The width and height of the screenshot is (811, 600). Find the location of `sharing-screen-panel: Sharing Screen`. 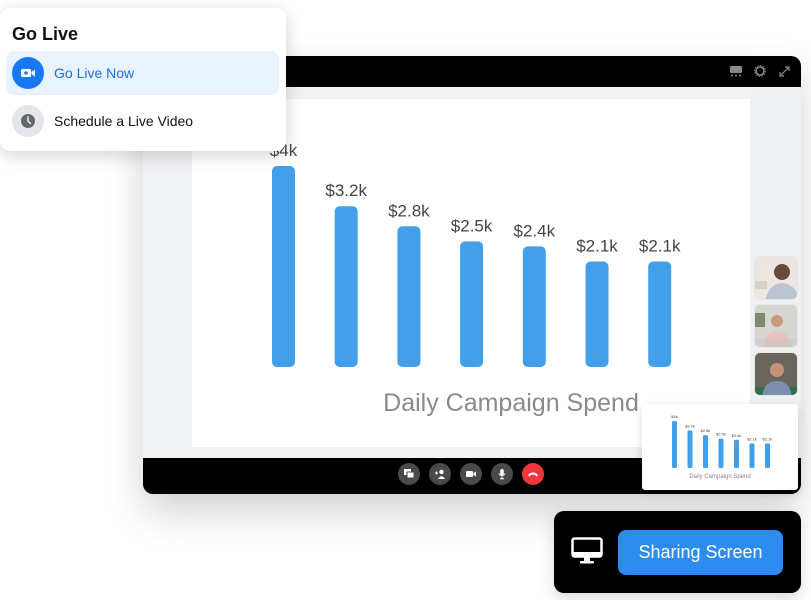

sharing-screen-panel: Sharing Screen is located at coordinates (677, 552).